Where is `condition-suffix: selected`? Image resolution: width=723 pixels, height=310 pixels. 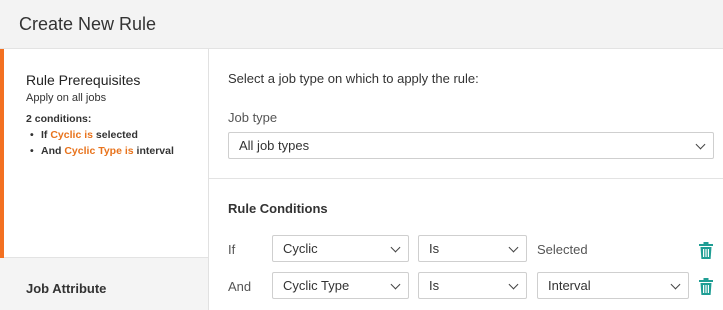
condition-suffix: selected is located at coordinates (116, 135).